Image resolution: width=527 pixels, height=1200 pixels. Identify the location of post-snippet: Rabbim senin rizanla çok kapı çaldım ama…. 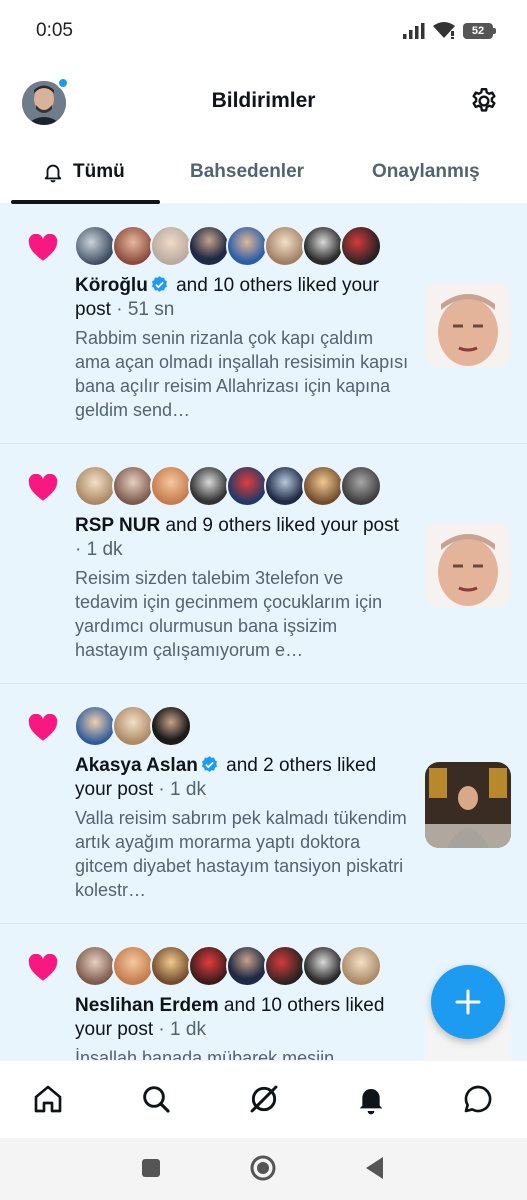
(242, 374).